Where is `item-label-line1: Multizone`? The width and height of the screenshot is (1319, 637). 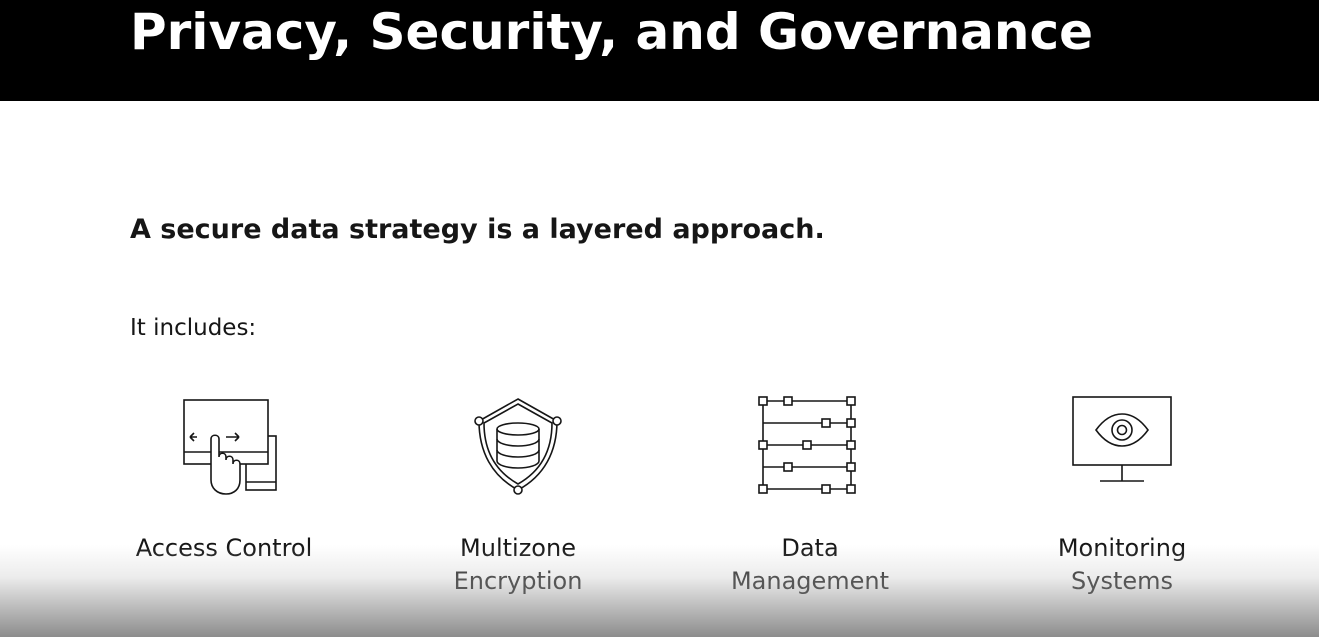 item-label-line1: Multizone is located at coordinates (518, 548).